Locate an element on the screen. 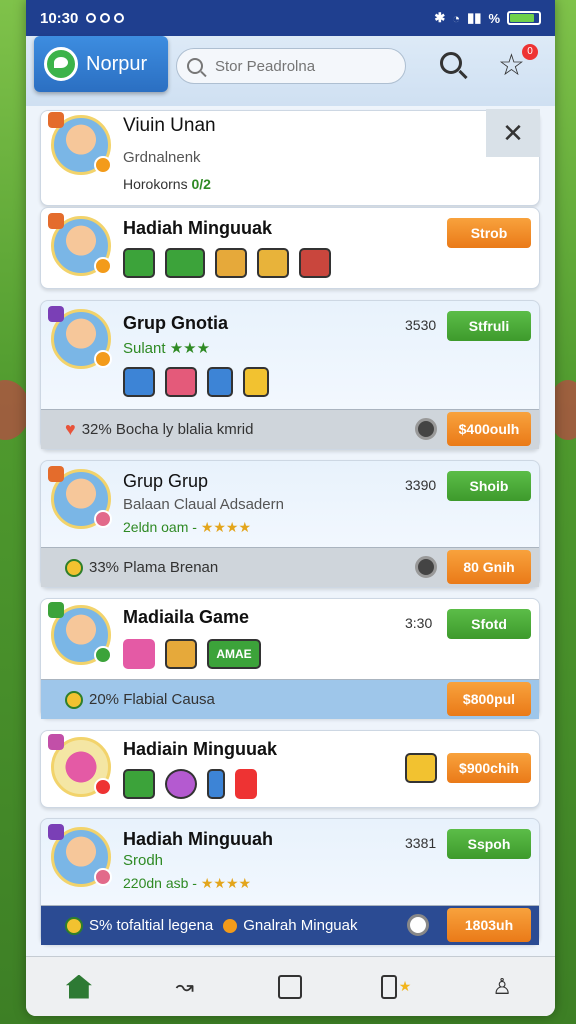 The height and width of the screenshot is (1024, 576). claim-button: Sfotd is located at coordinates (489, 624).